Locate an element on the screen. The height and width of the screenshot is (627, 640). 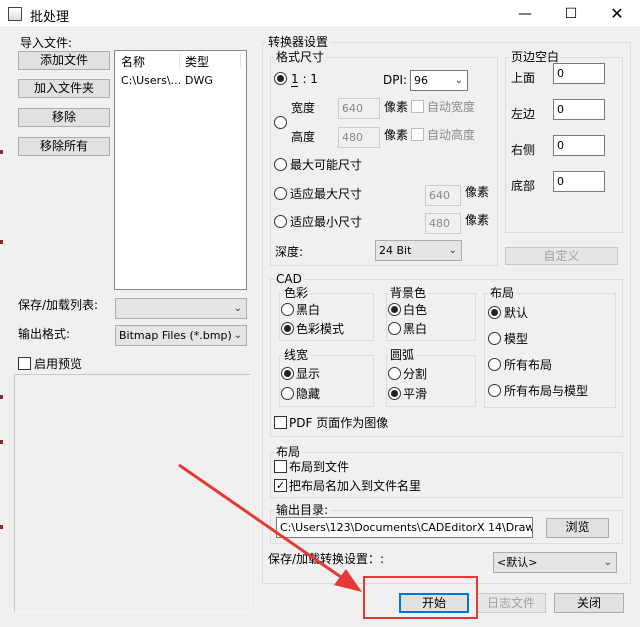
arrow-head is located at coordinates (348, 580).